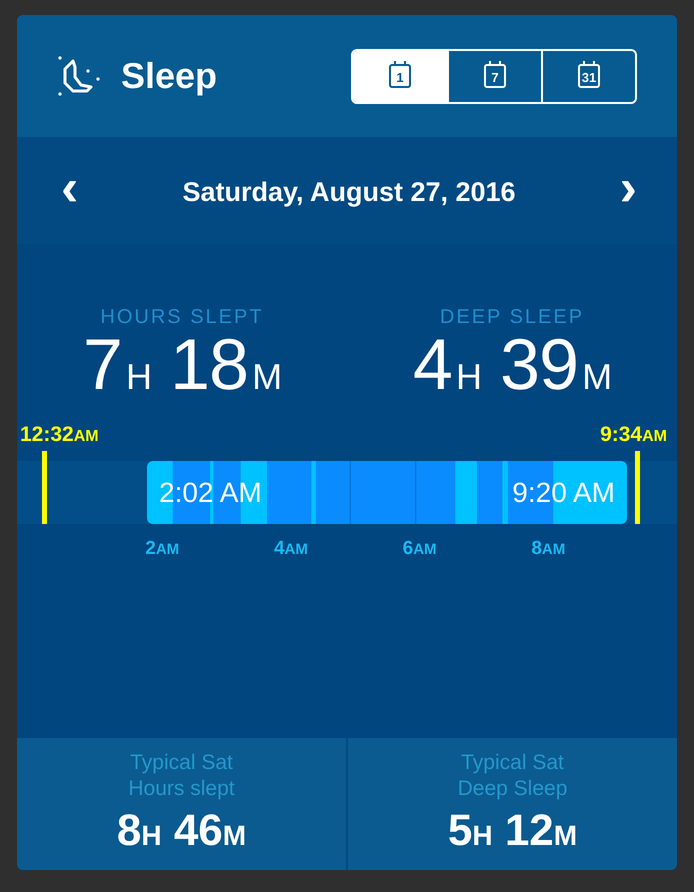 The width and height of the screenshot is (694, 892). What do you see at coordinates (162, 549) in the screenshot?
I see `hour-tick-label: 2AM` at bounding box center [162, 549].